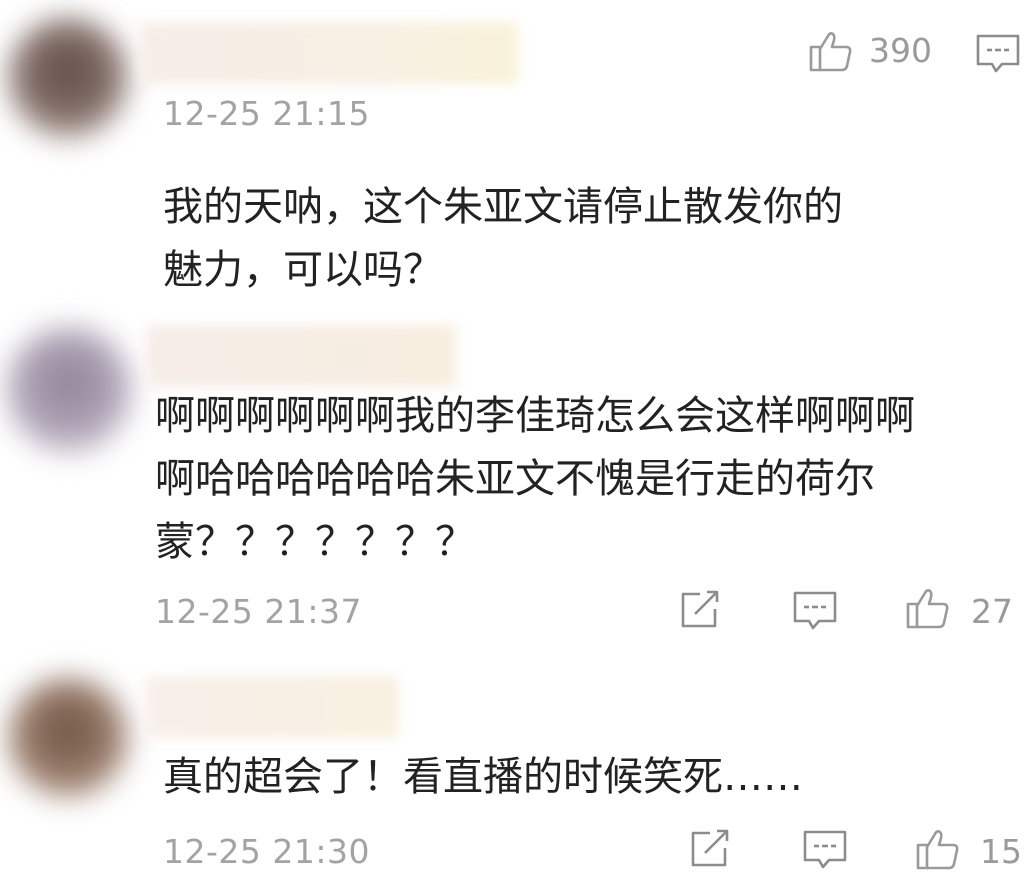  Describe the element at coordinates (266, 851) in the screenshot. I see `comment-timestamp: 12-25 21:30` at that location.